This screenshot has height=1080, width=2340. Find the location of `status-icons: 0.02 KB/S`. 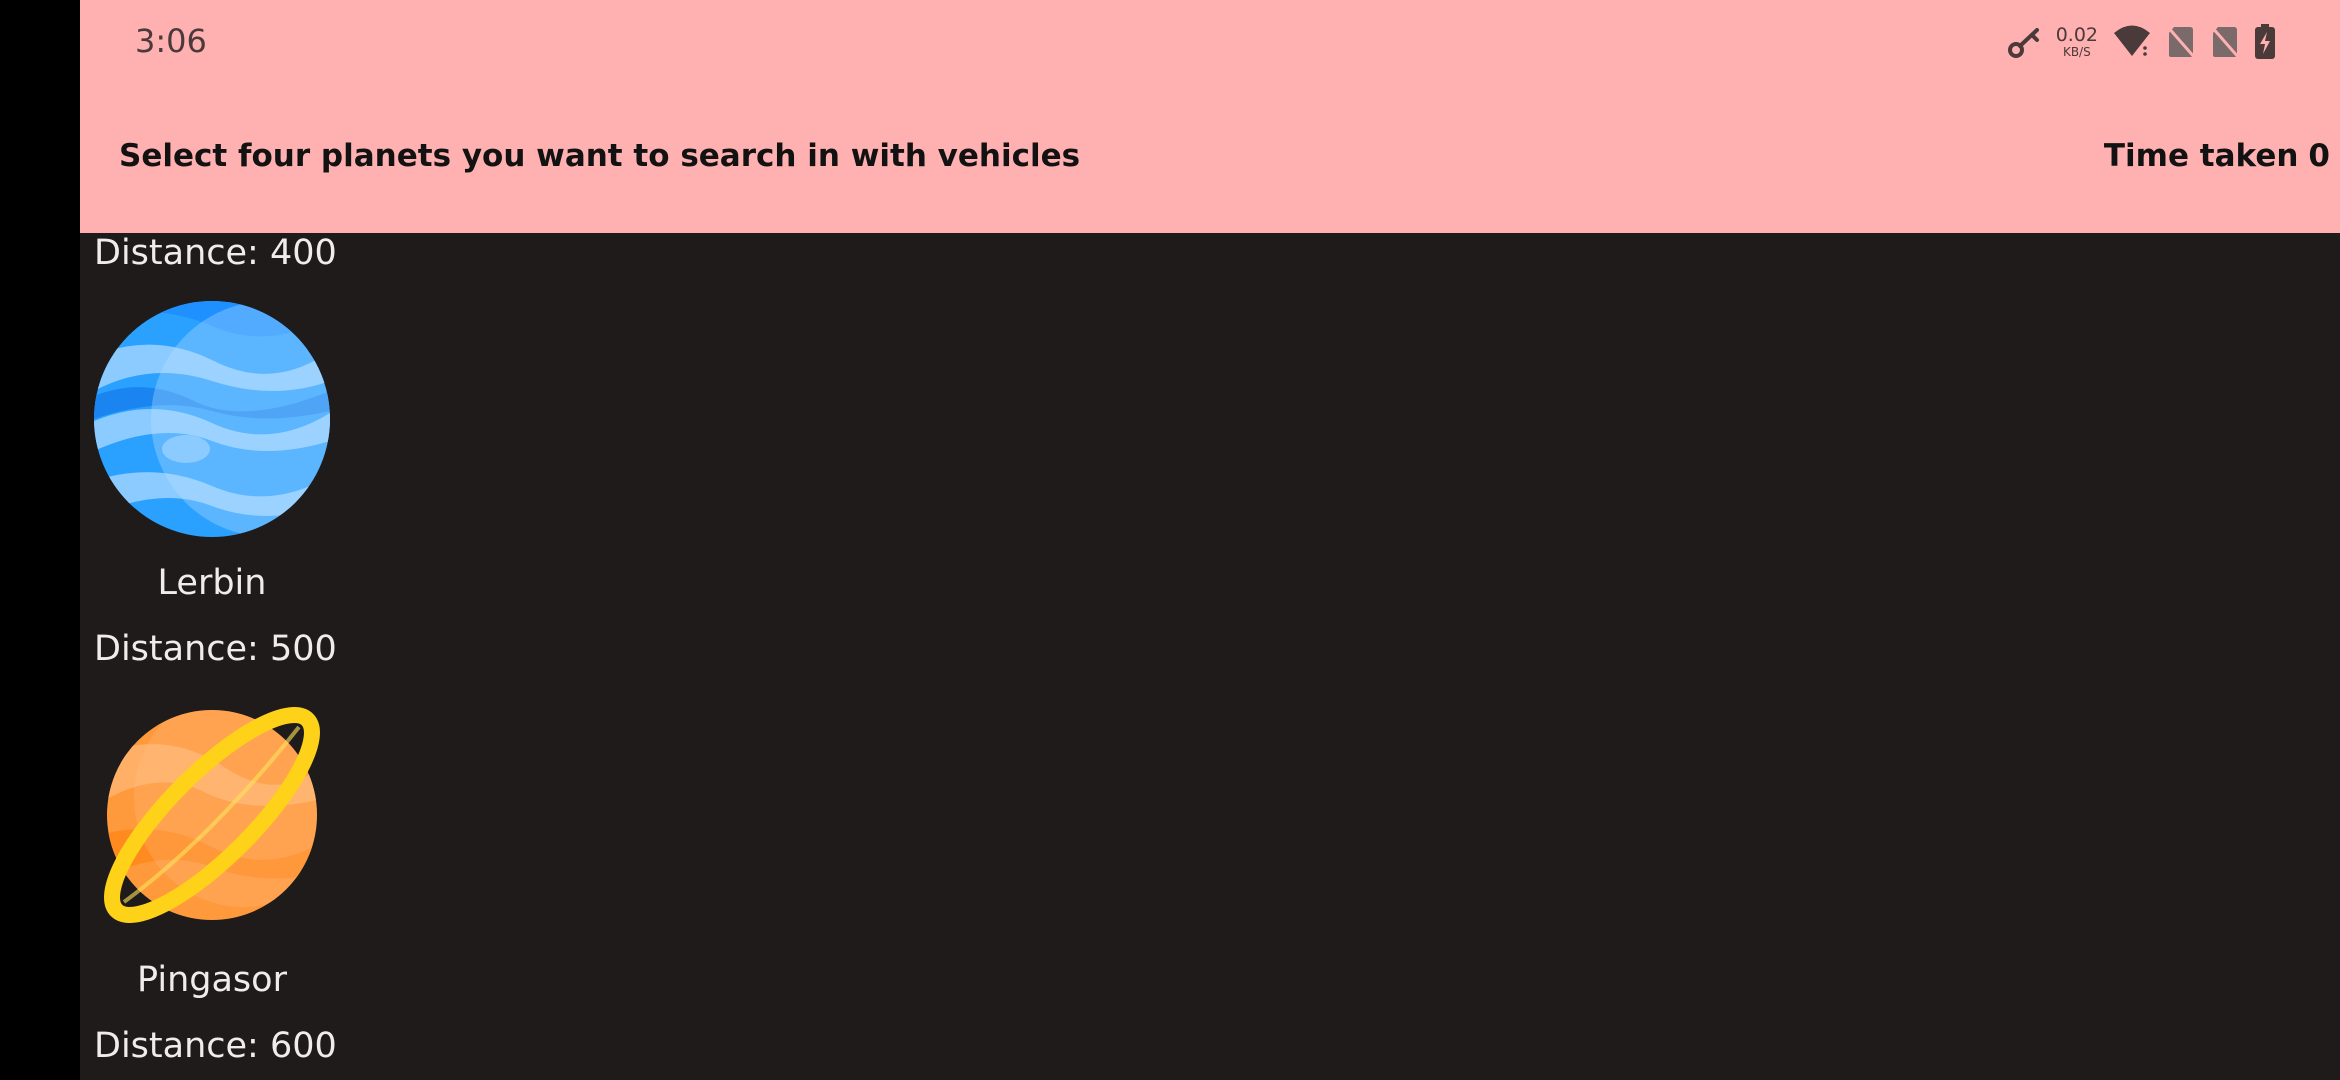

status-icons: 0.02 KB/S is located at coordinates (2141, 42).